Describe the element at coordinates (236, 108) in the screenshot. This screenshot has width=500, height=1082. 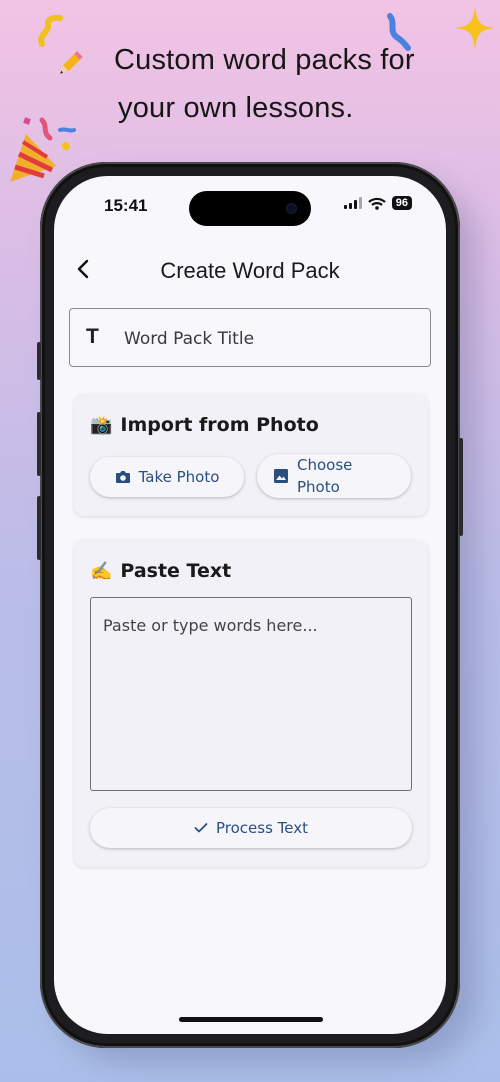
I see `promo-headline-line-2: your own lessons.` at that location.